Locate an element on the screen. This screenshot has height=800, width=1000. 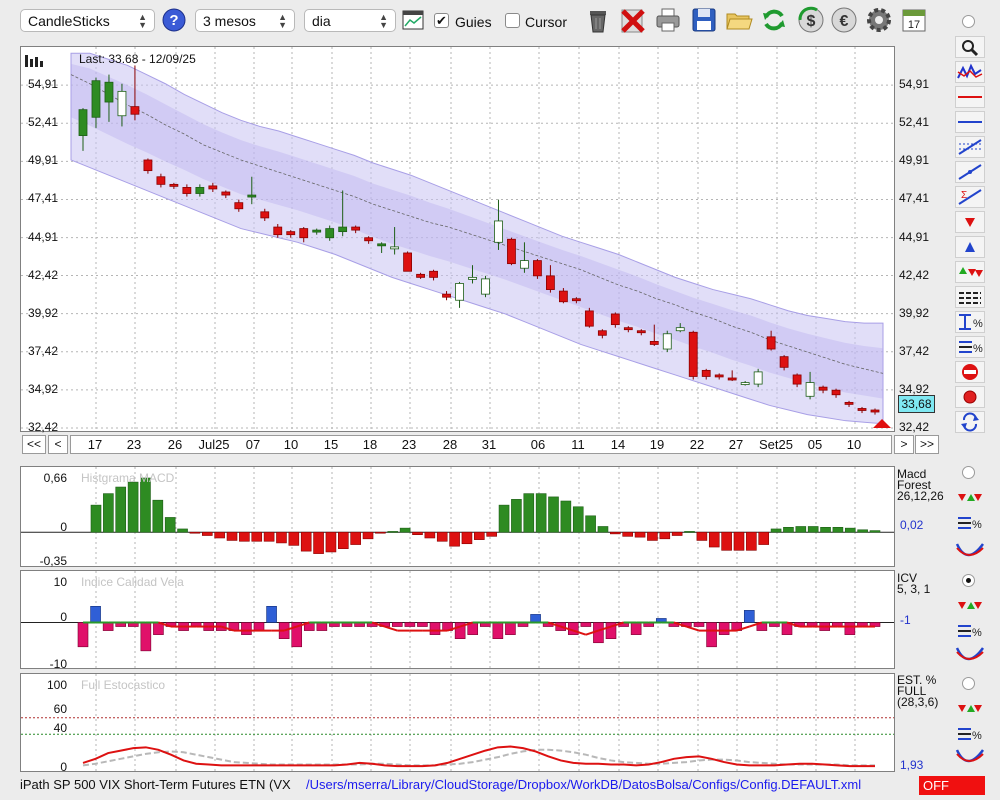
open-folder-icon is located at coordinates (739, 20).